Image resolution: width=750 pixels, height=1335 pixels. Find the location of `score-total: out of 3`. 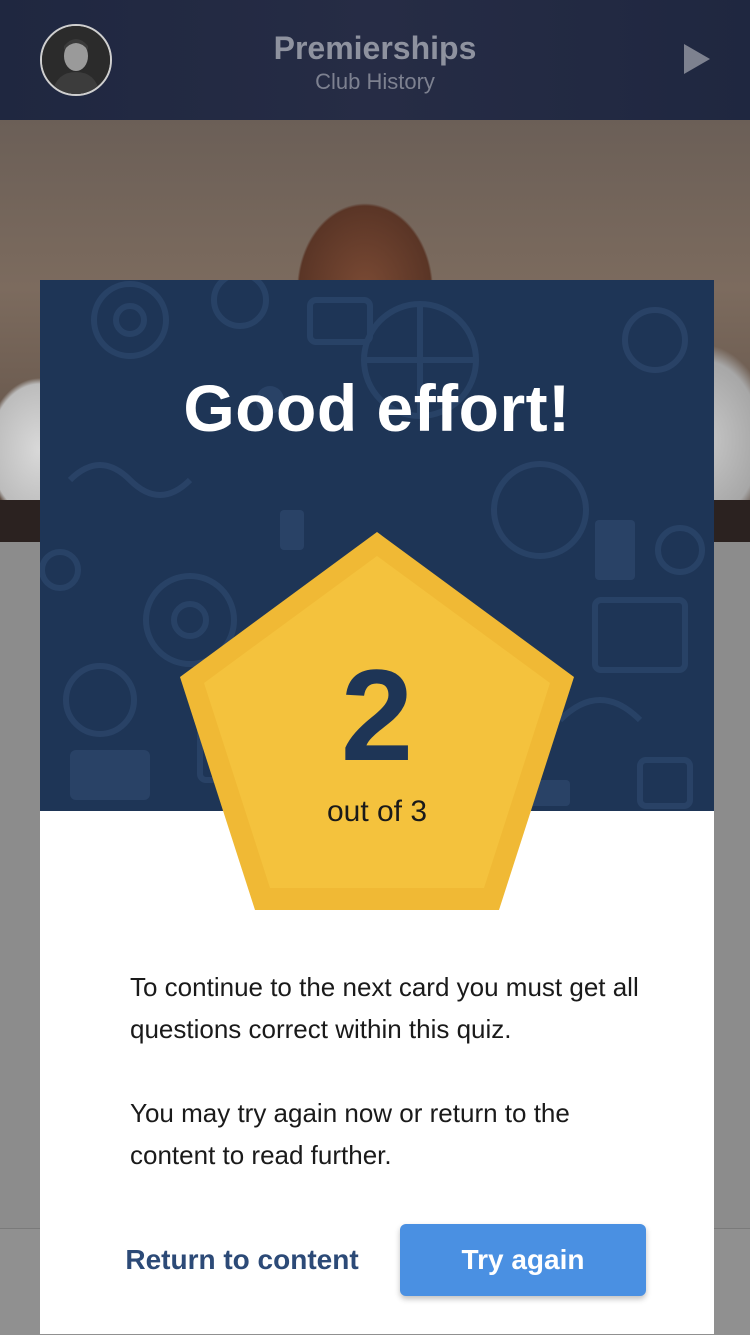

score-total: out of 3 is located at coordinates (377, 811).